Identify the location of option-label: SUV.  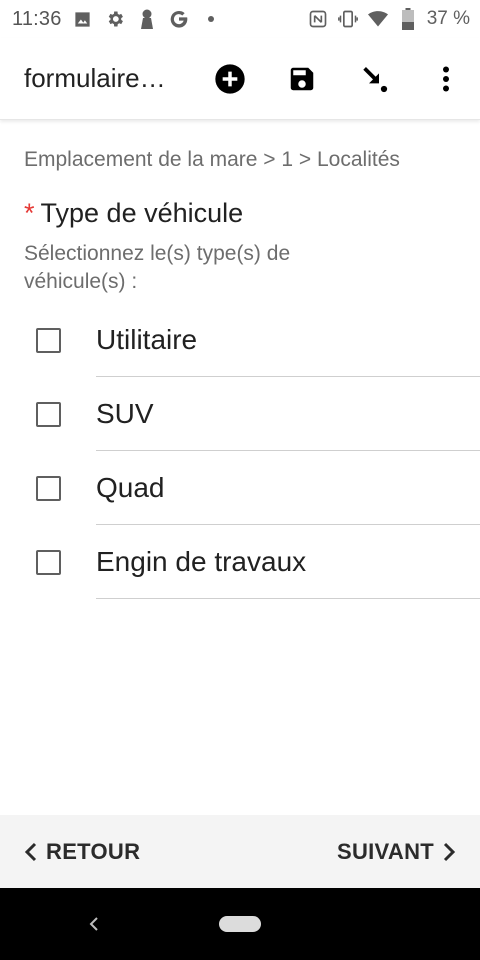
(125, 413).